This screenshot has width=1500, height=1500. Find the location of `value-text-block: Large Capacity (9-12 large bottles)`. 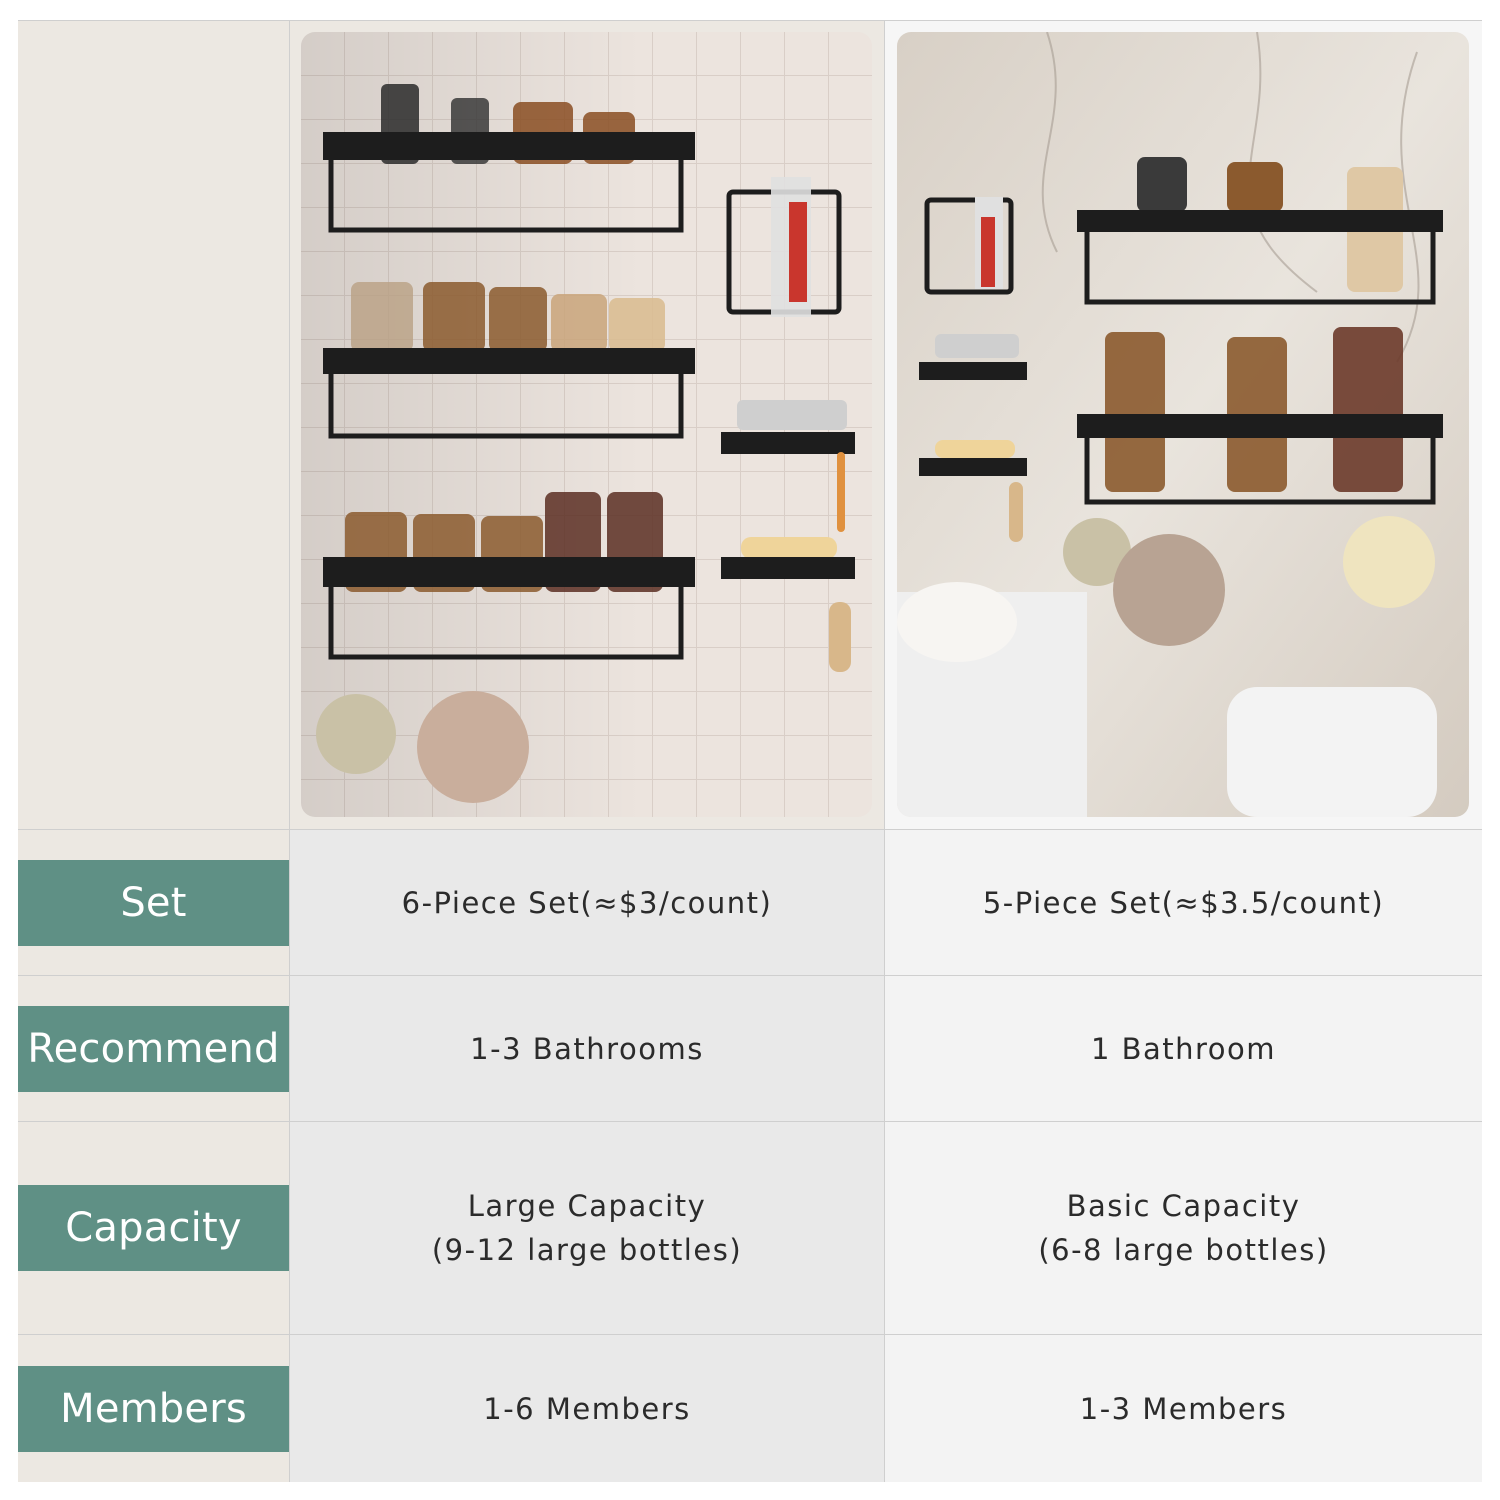

value-text-block: Large Capacity (9-12 large bottles) is located at coordinates (587, 1228).